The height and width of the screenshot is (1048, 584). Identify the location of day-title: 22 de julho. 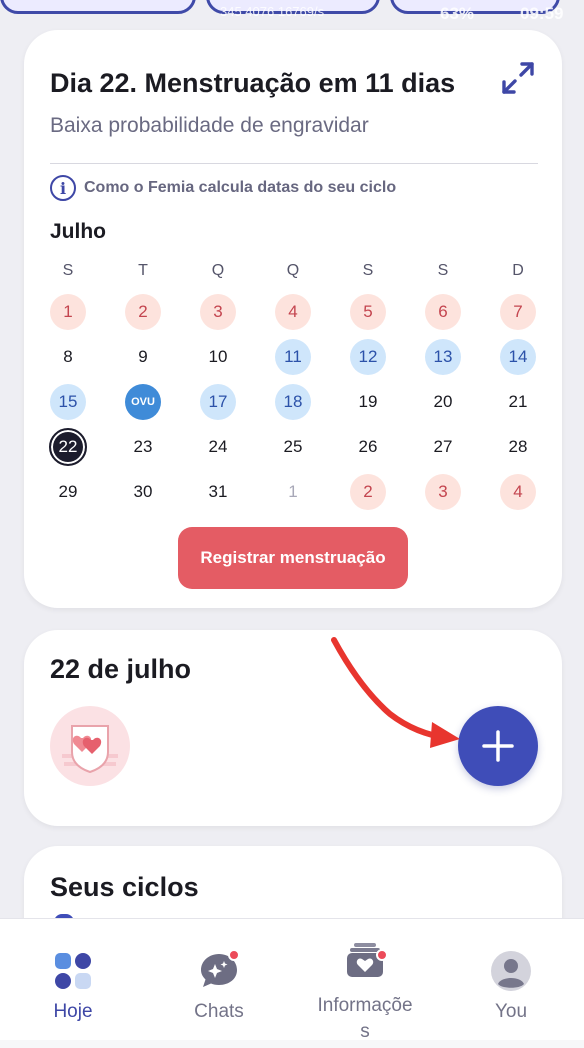
(121, 669).